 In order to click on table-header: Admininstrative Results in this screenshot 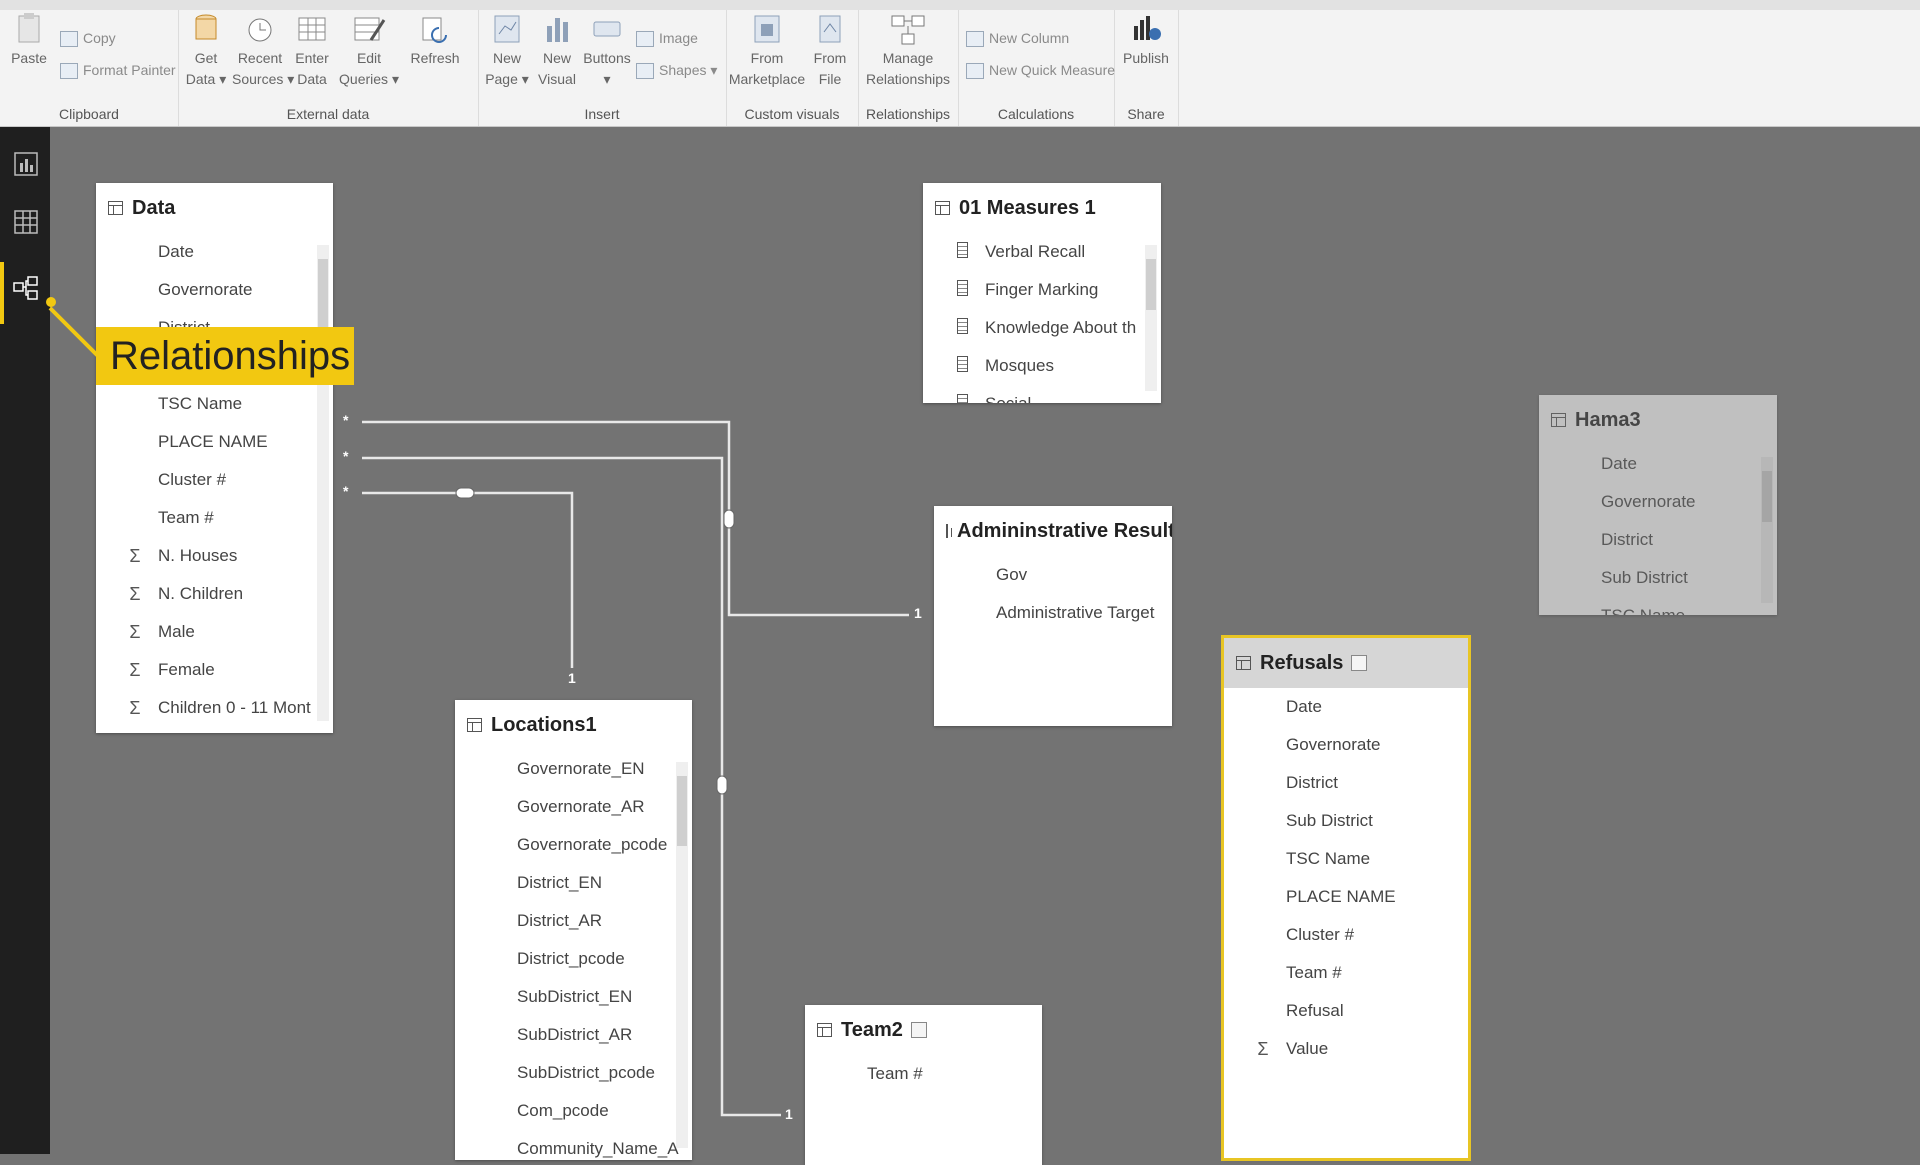, I will do `click(1053, 531)`.